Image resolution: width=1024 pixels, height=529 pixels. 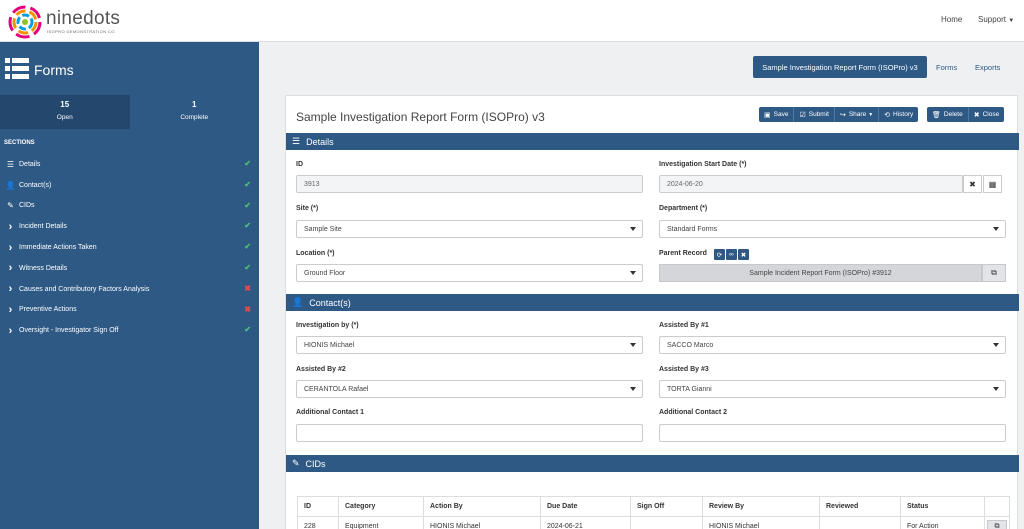 I want to click on share-label: Share, so click(x=857, y=114).